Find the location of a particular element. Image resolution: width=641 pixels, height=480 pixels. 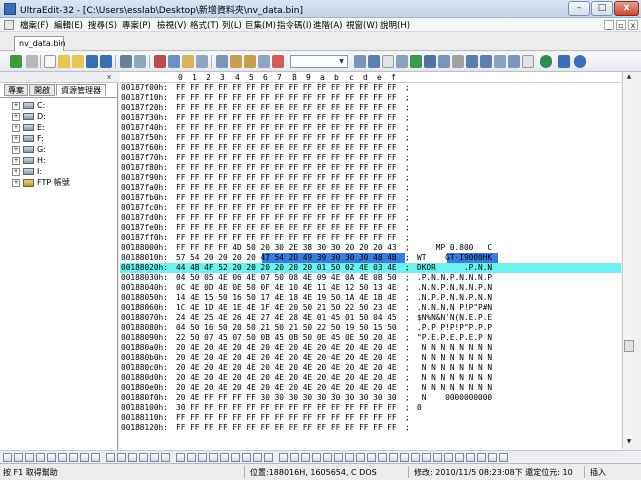

maximize-button: □ is located at coordinates (602, 8).